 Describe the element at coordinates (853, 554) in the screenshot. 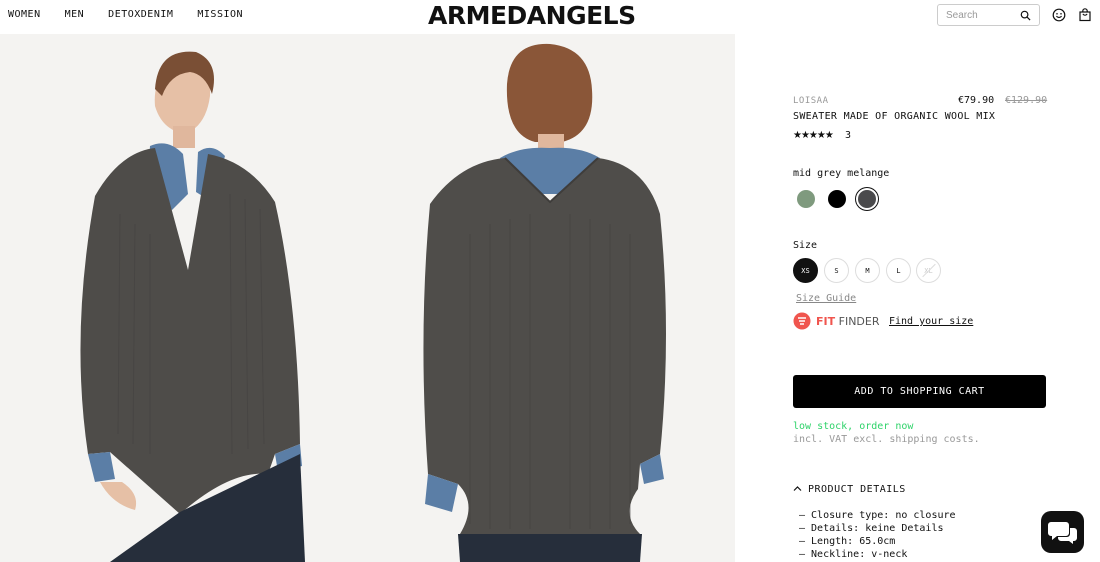

I see `detail-neckline: – Neckline: v-neck` at that location.